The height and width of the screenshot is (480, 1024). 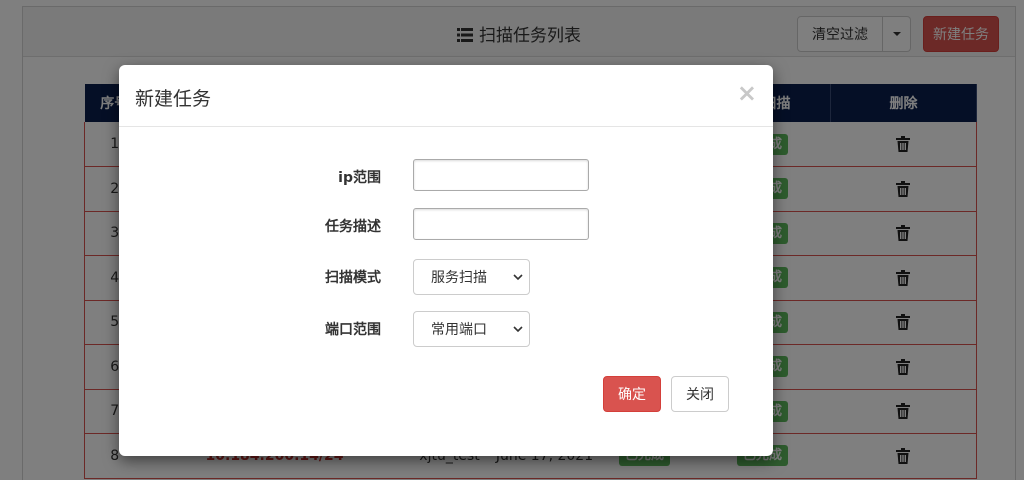 I want to click on scan-mode-select: 服务扫描, so click(x=471, y=277).